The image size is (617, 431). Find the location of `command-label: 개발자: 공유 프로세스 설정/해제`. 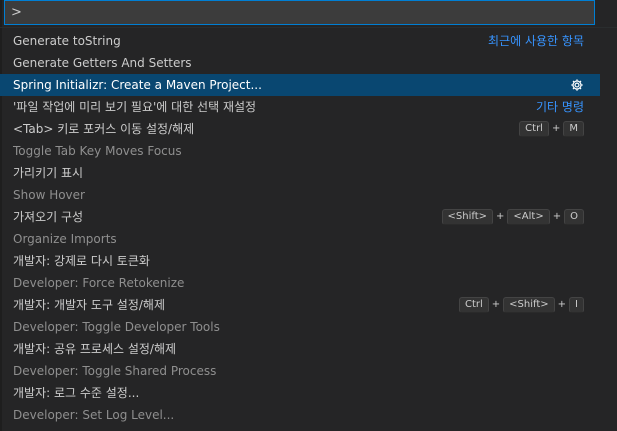

command-label: 개발자: 공유 프로세스 설정/해제 is located at coordinates (95, 349).